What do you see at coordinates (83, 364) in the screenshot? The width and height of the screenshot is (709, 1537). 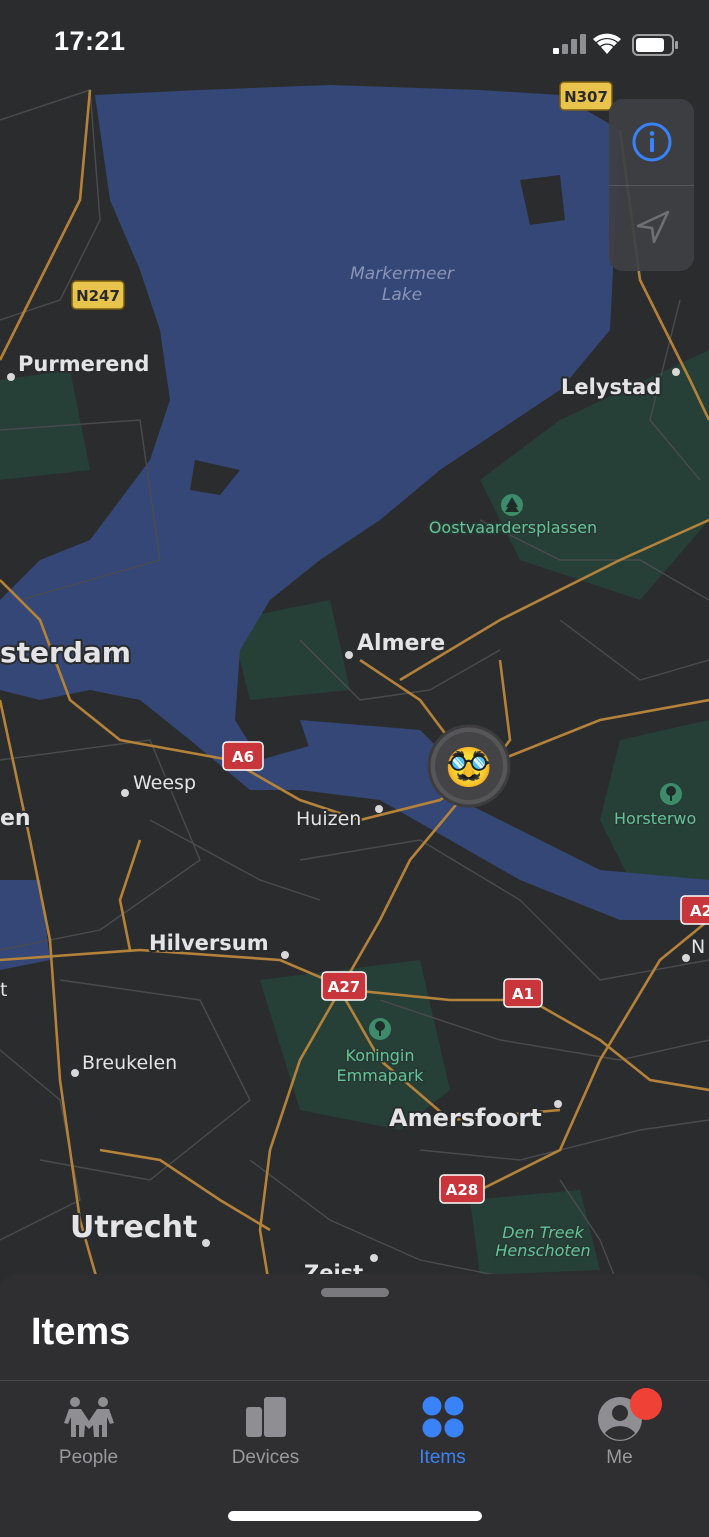 I see `place-label-purmerend: Purmerend` at bounding box center [83, 364].